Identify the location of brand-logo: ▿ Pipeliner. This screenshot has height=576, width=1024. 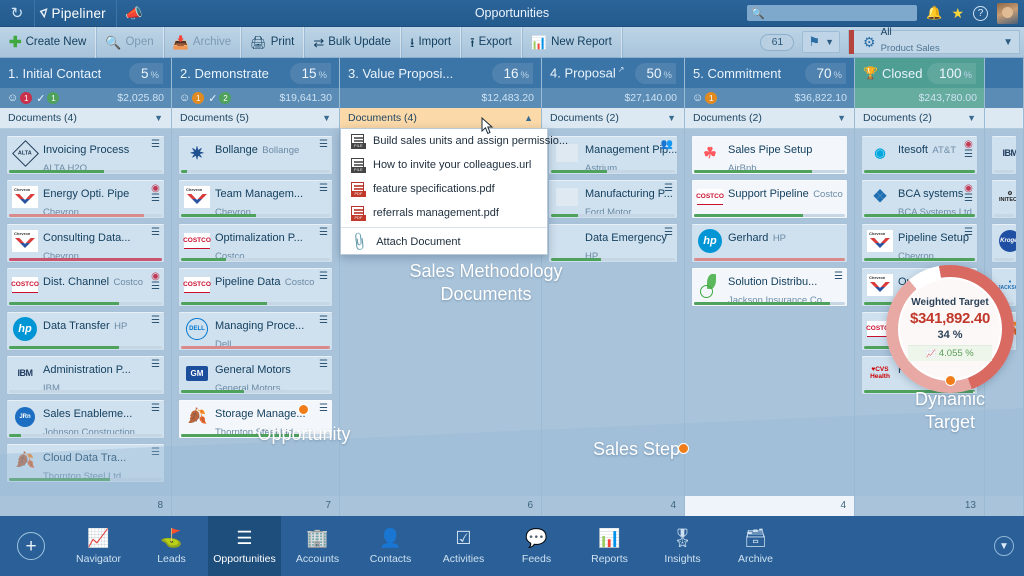
(75, 13).